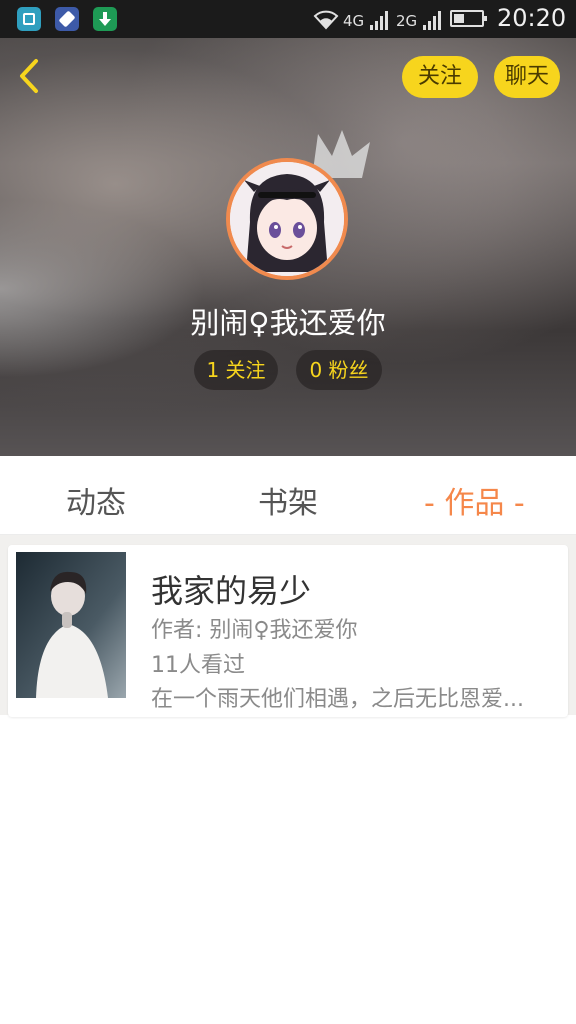 This screenshot has height=1024, width=576. What do you see at coordinates (288, 19) in the screenshot?
I see `status-bar: 4G 2G 20:20` at bounding box center [288, 19].